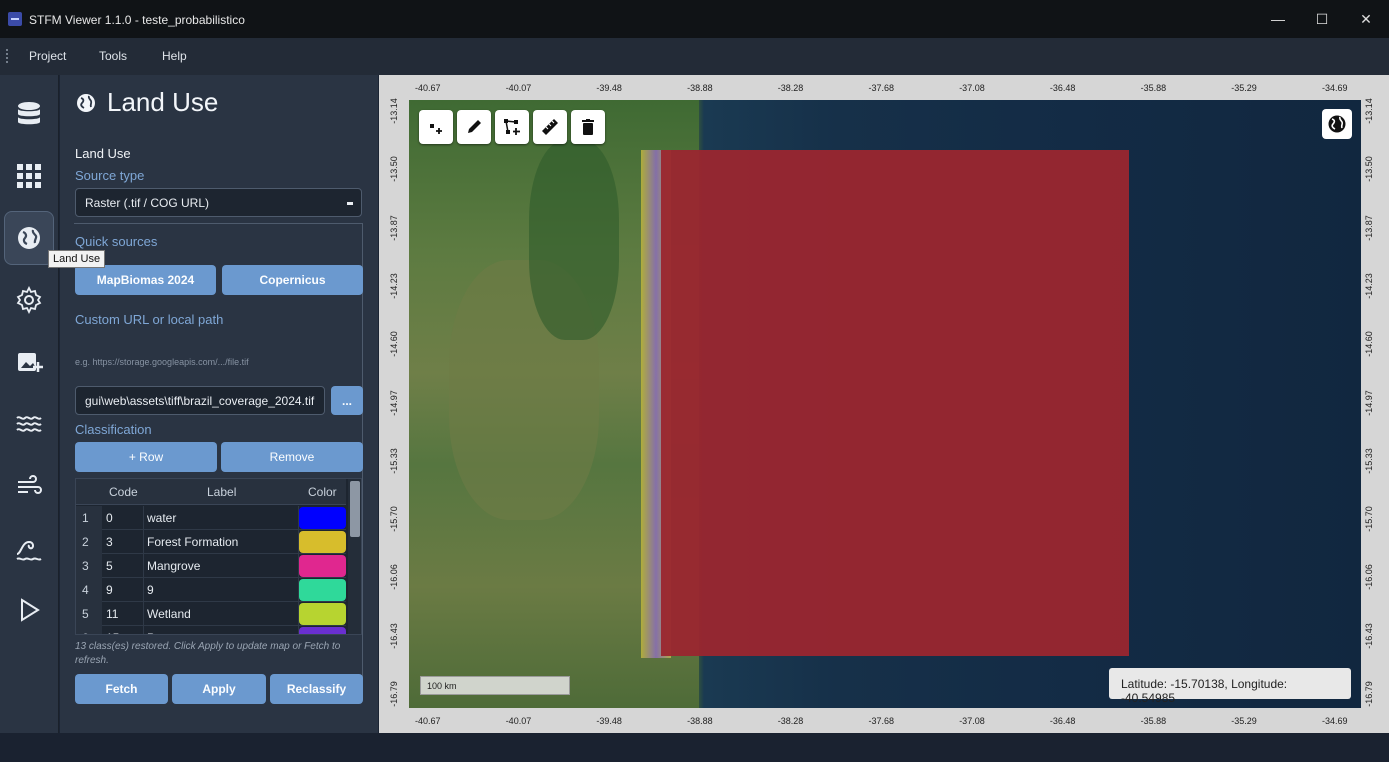 Image resolution: width=1389 pixels, height=762 pixels. What do you see at coordinates (1278, 19) in the screenshot?
I see `minimize-button: —` at bounding box center [1278, 19].